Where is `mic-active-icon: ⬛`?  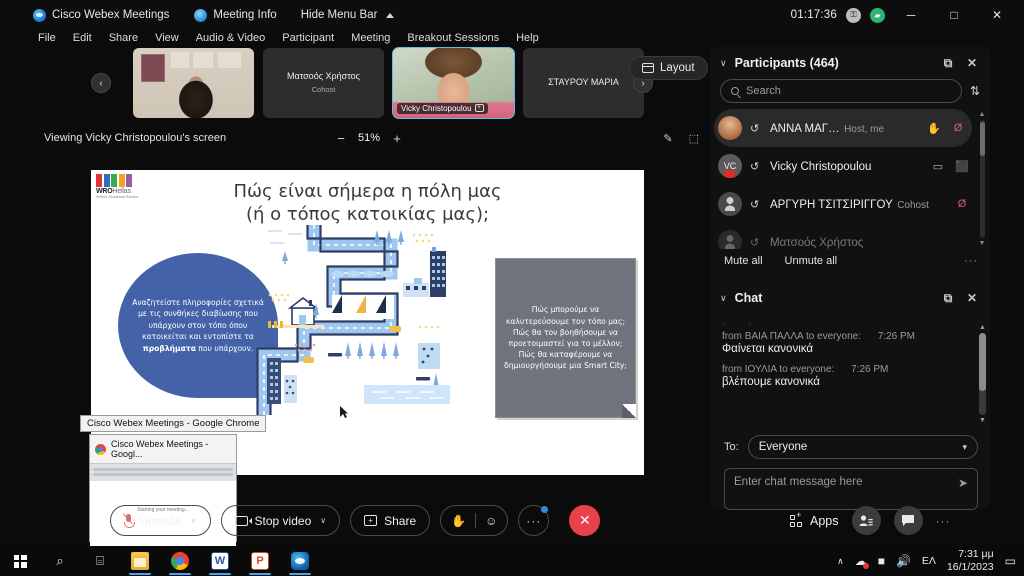
mic-active-icon: ⬛ is located at coordinates (962, 166).